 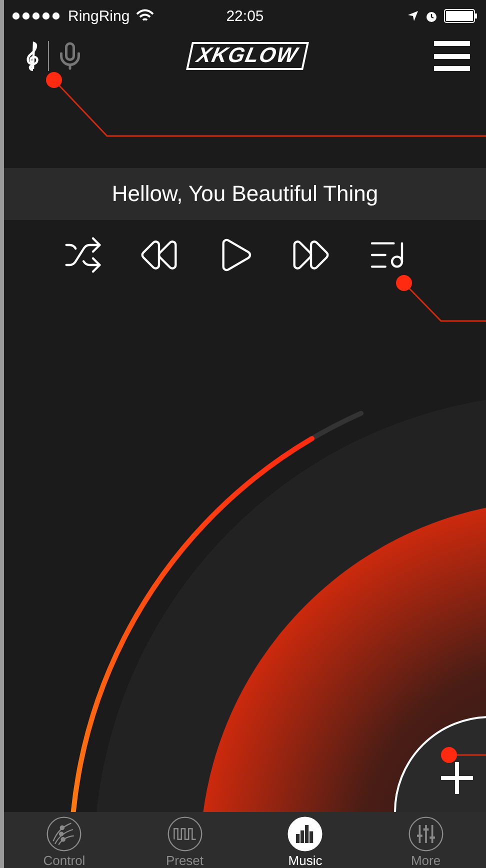 I want to click on signal-icon, so click(x=37, y=16).